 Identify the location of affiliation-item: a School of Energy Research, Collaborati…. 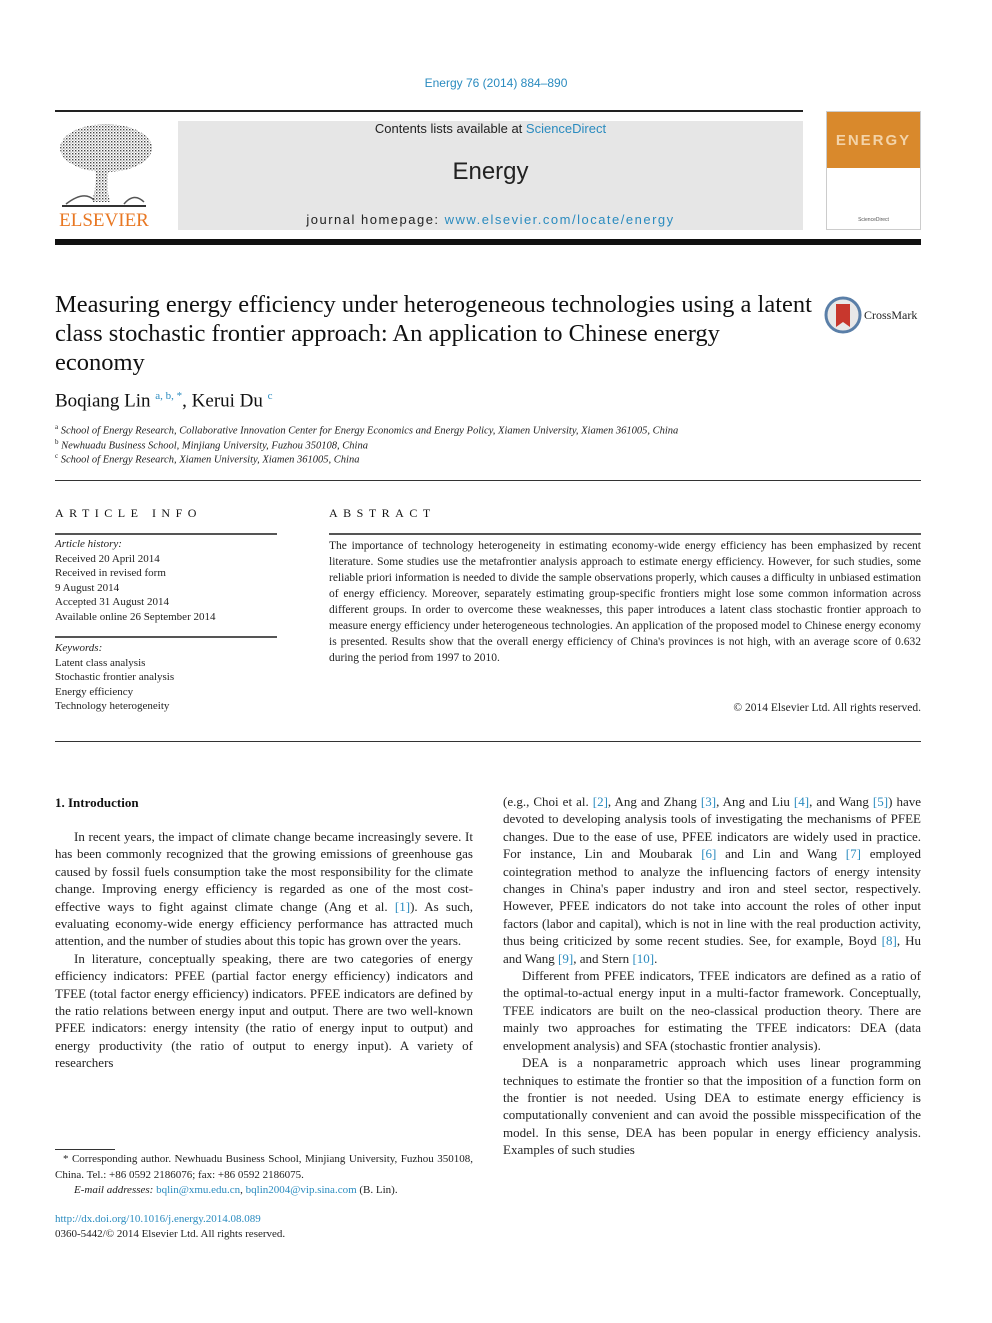
(366, 430).